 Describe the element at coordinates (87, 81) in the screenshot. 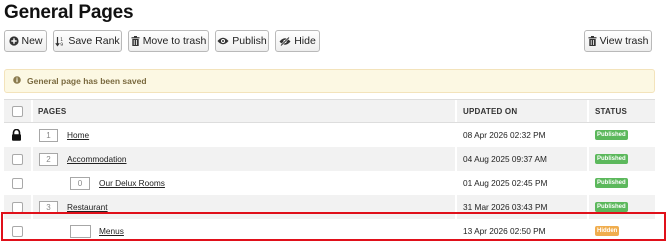

I see `alert-message: General page has been saved` at that location.